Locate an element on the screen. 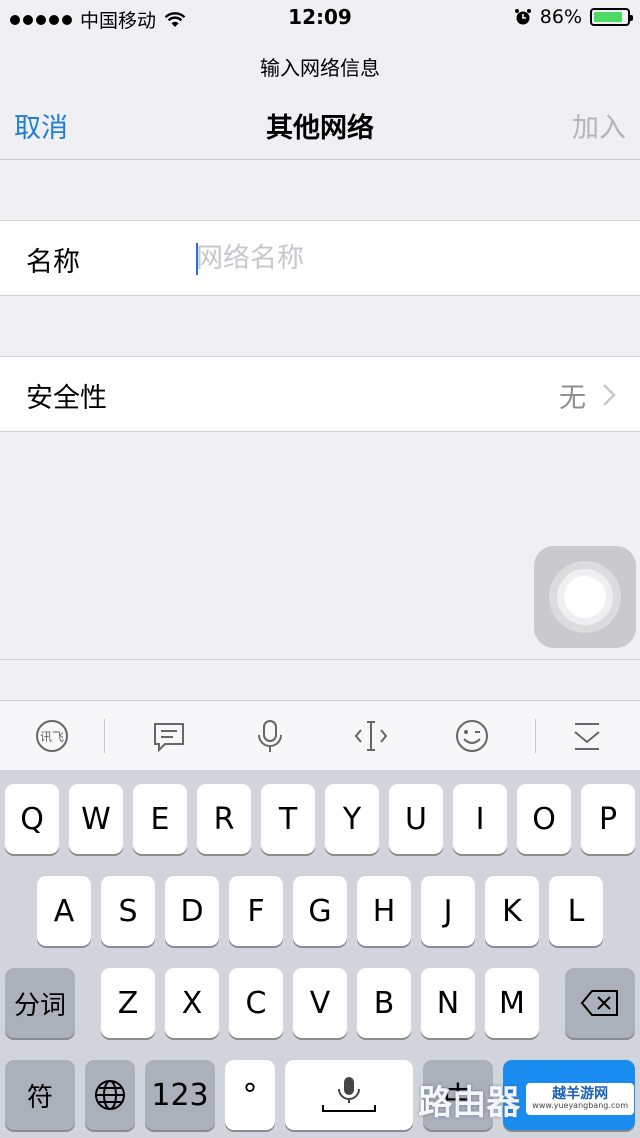 The width and height of the screenshot is (640, 1138). numbers-key: 123 is located at coordinates (180, 1095).